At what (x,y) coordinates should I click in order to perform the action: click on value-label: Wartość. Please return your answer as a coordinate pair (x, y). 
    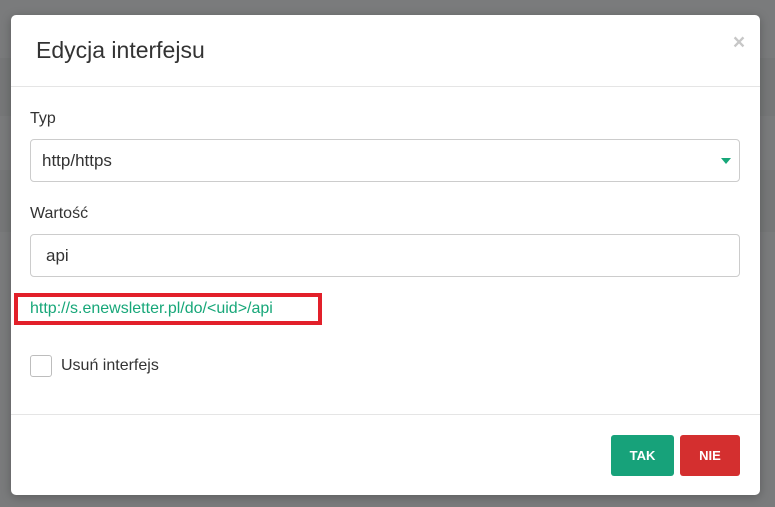
    Looking at the image, I should click on (59, 213).